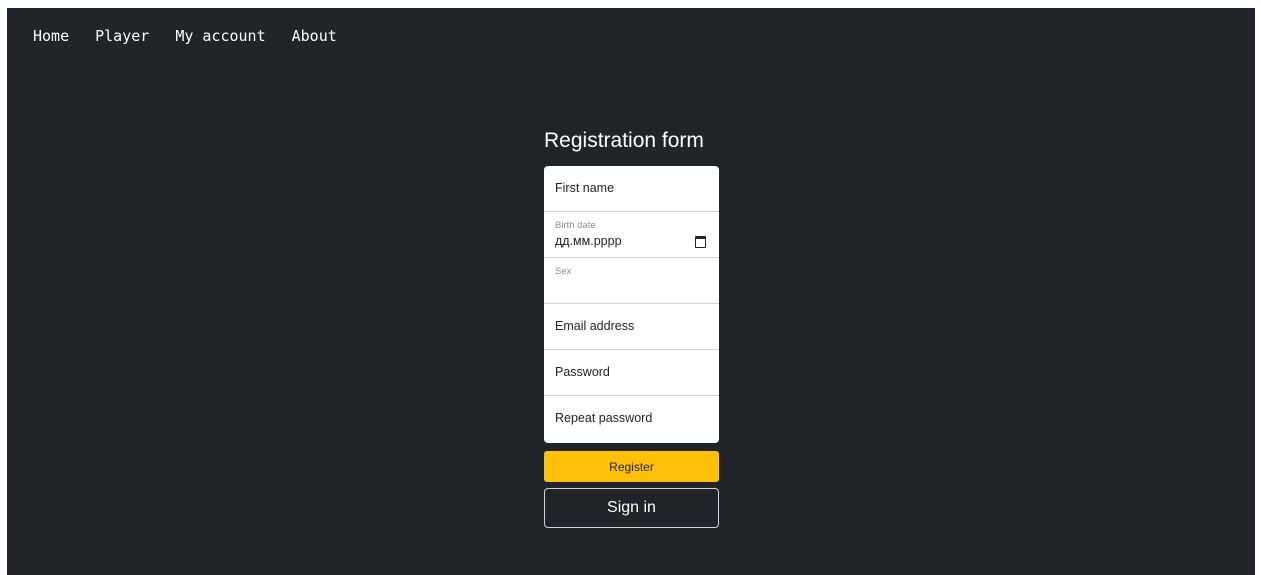 This screenshot has width=1261, height=575. What do you see at coordinates (631, 373) in the screenshot?
I see `password-field: Password` at bounding box center [631, 373].